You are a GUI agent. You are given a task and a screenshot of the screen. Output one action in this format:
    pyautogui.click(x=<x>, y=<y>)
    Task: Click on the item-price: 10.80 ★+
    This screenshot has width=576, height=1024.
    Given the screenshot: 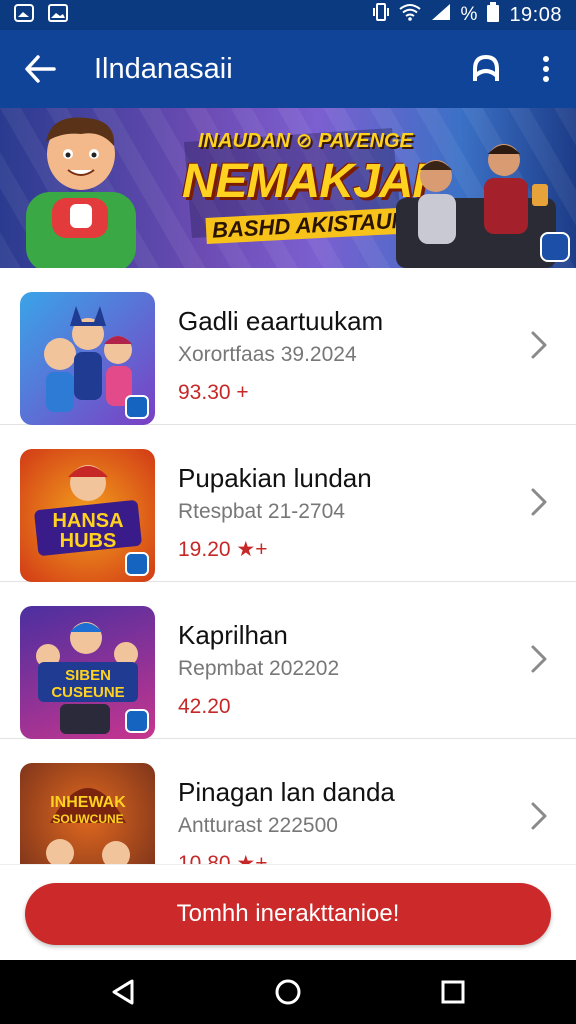 What is the action you would take?
    pyautogui.click(x=223, y=858)
    